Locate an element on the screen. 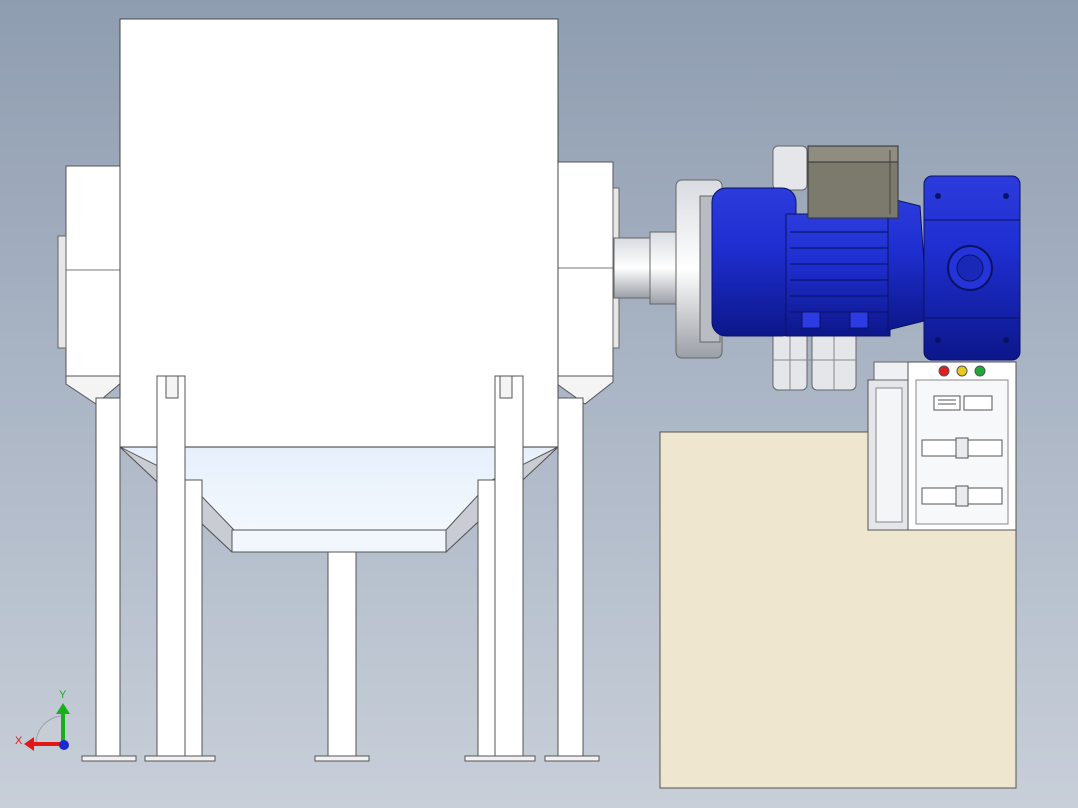 The height and width of the screenshot is (808, 1078). left-end-housing is located at coordinates (90, 285).